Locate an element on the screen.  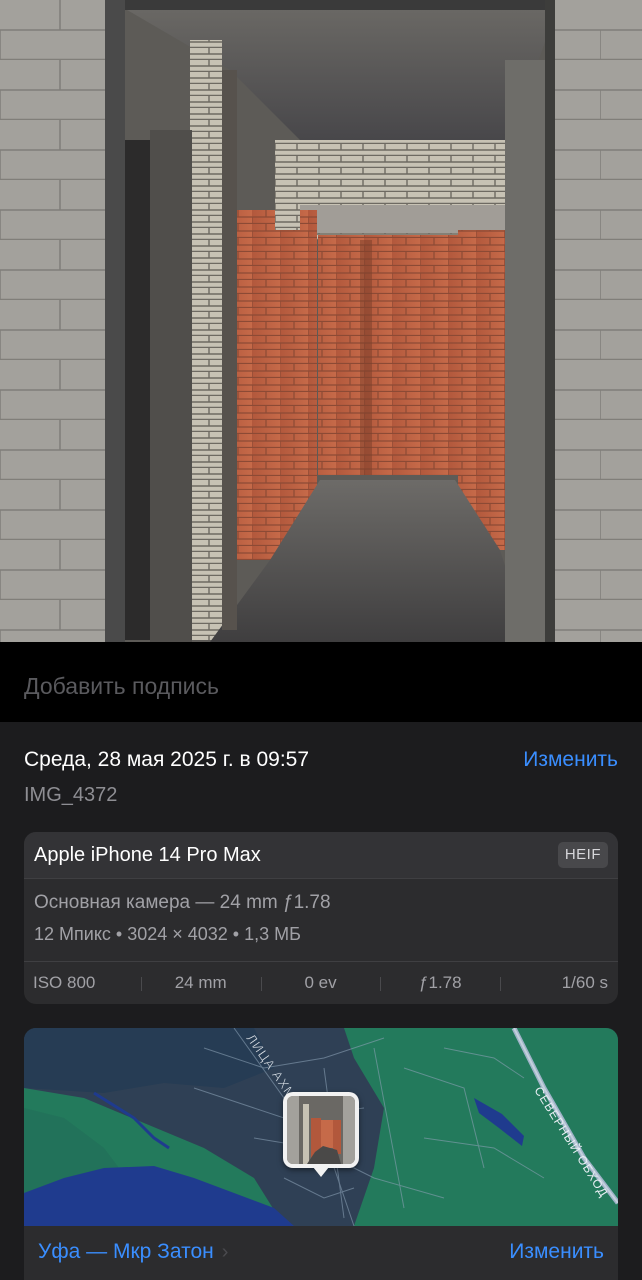
exif-exposure-bias: 0 ev is located at coordinates (320, 983).